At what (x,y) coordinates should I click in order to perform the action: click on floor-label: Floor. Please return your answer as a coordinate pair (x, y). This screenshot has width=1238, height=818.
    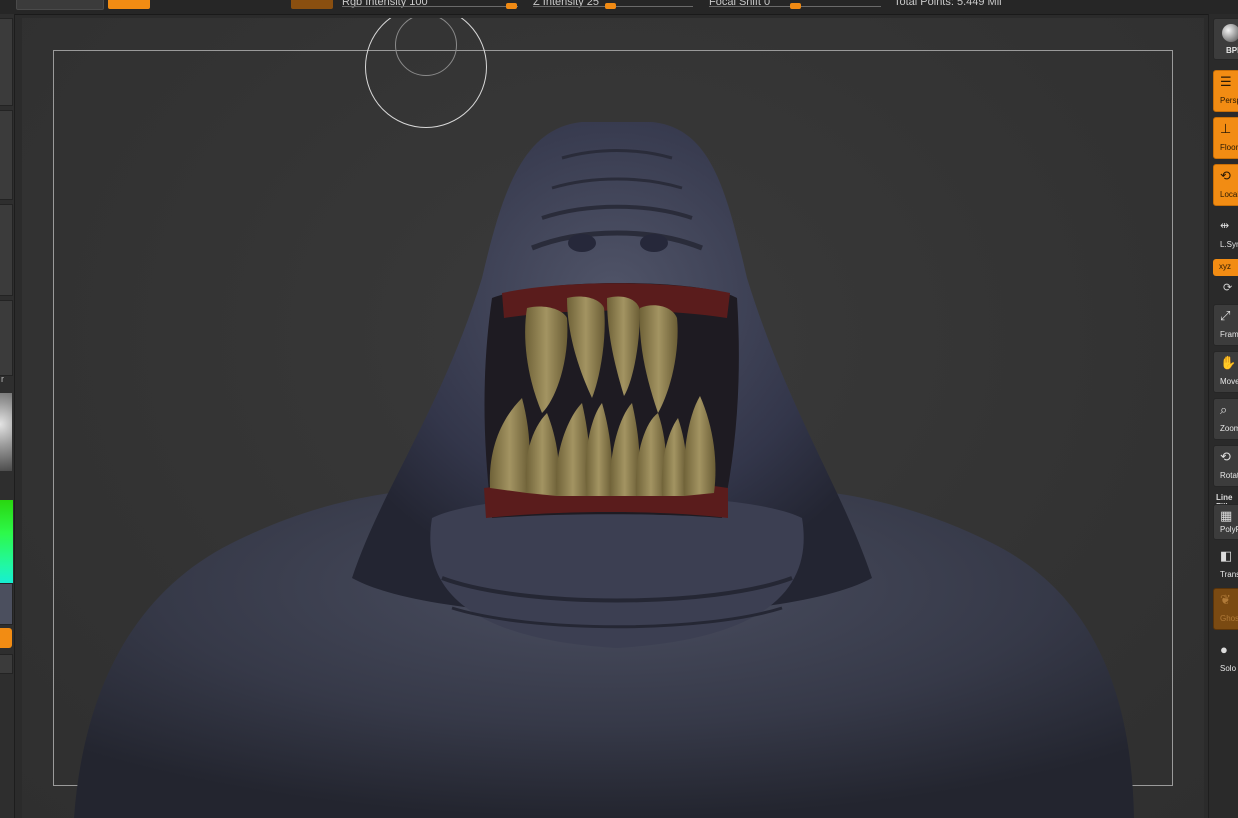
    Looking at the image, I should click on (1229, 147).